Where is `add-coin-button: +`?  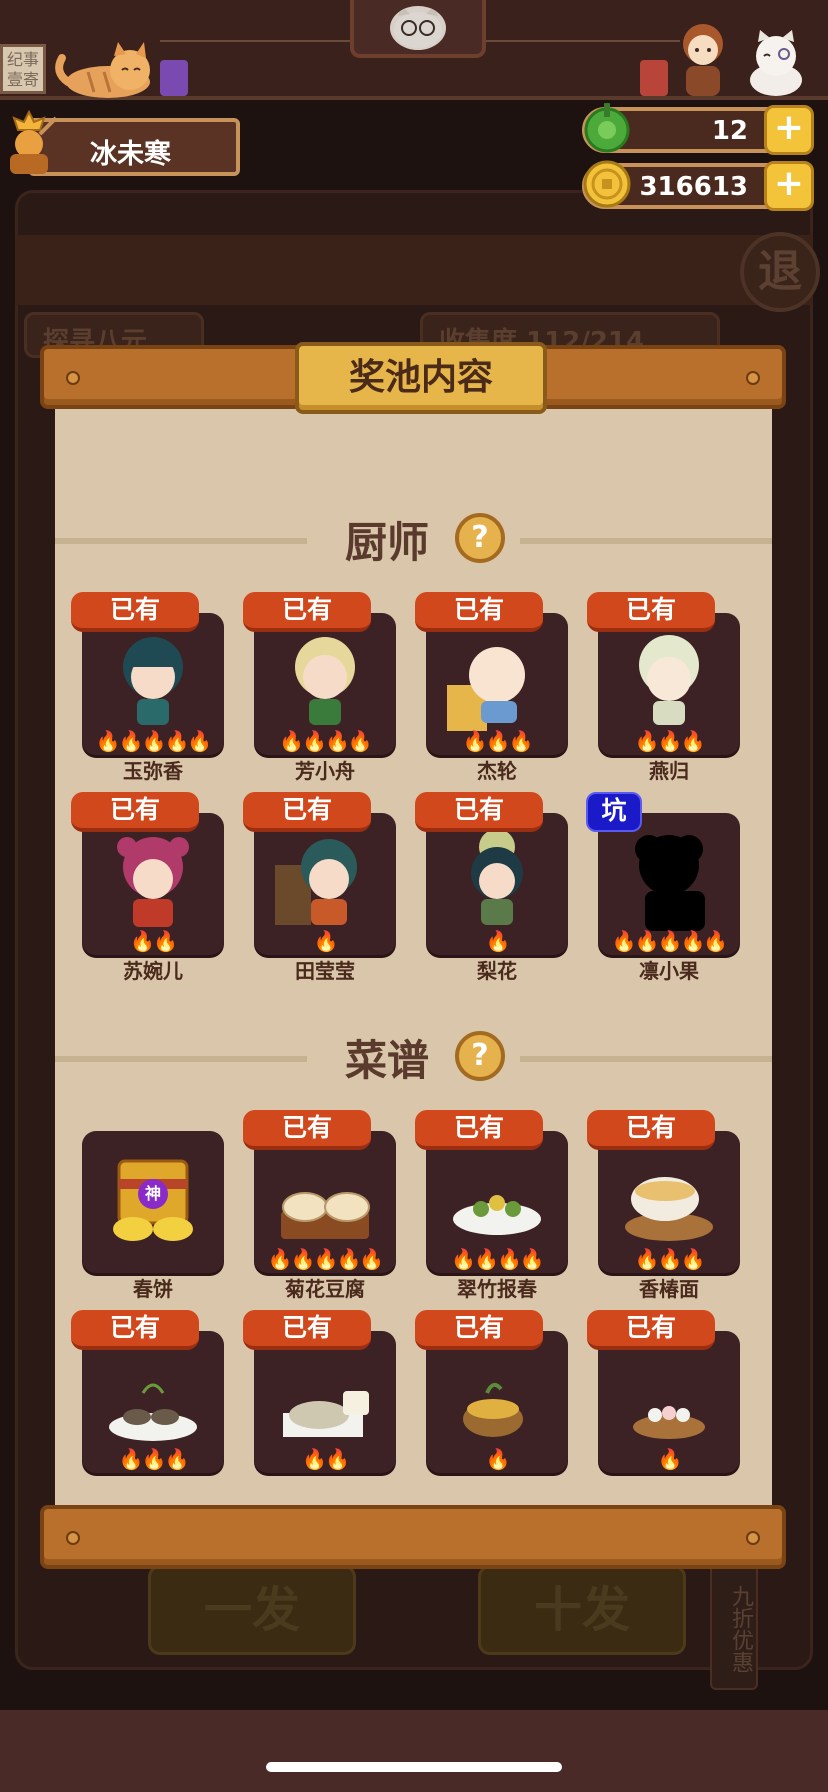 add-coin-button: + is located at coordinates (789, 186).